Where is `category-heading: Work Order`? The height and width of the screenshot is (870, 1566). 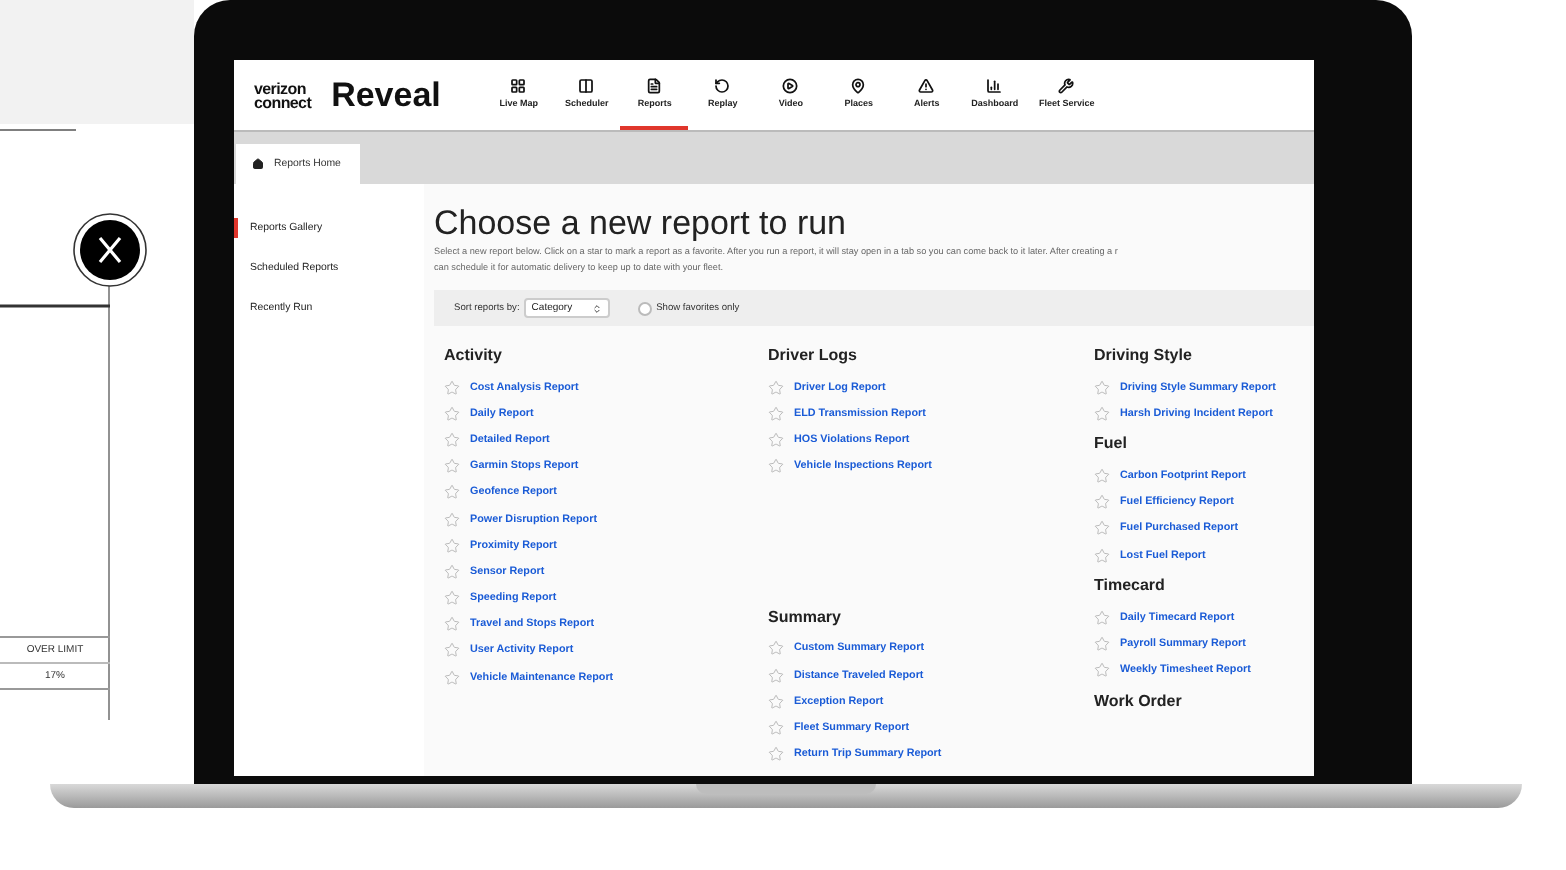
category-heading: Work Order is located at coordinates (1139, 702).